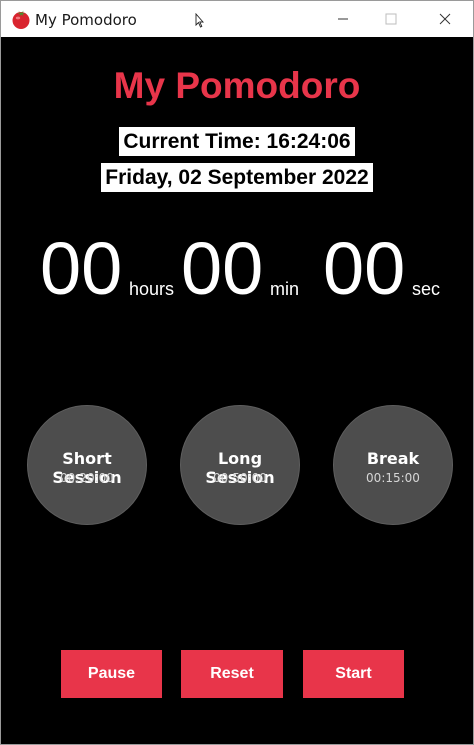  Describe the element at coordinates (232, 674) in the screenshot. I see `reset-button: Reset` at that location.